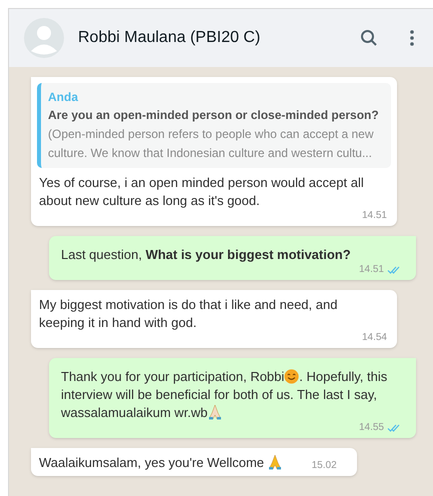 The image size is (433, 496). I want to click on quote-title: Are you an open-minded person or close-minded person?, so click(214, 115).